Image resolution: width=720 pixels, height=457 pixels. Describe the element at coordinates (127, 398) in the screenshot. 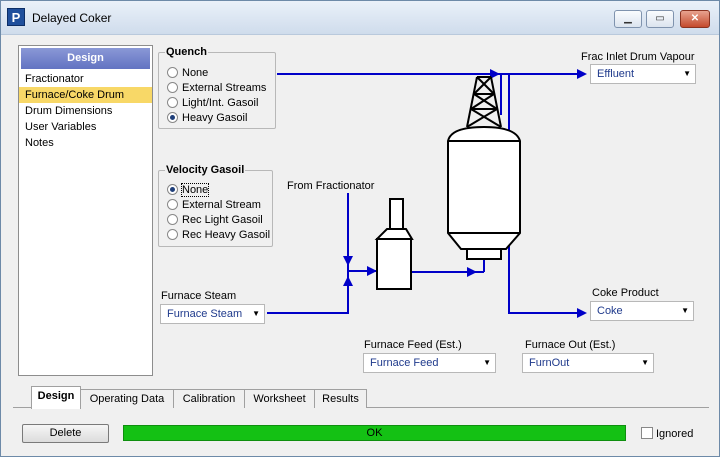

I see `tab-operating-data: Operating Data` at that location.